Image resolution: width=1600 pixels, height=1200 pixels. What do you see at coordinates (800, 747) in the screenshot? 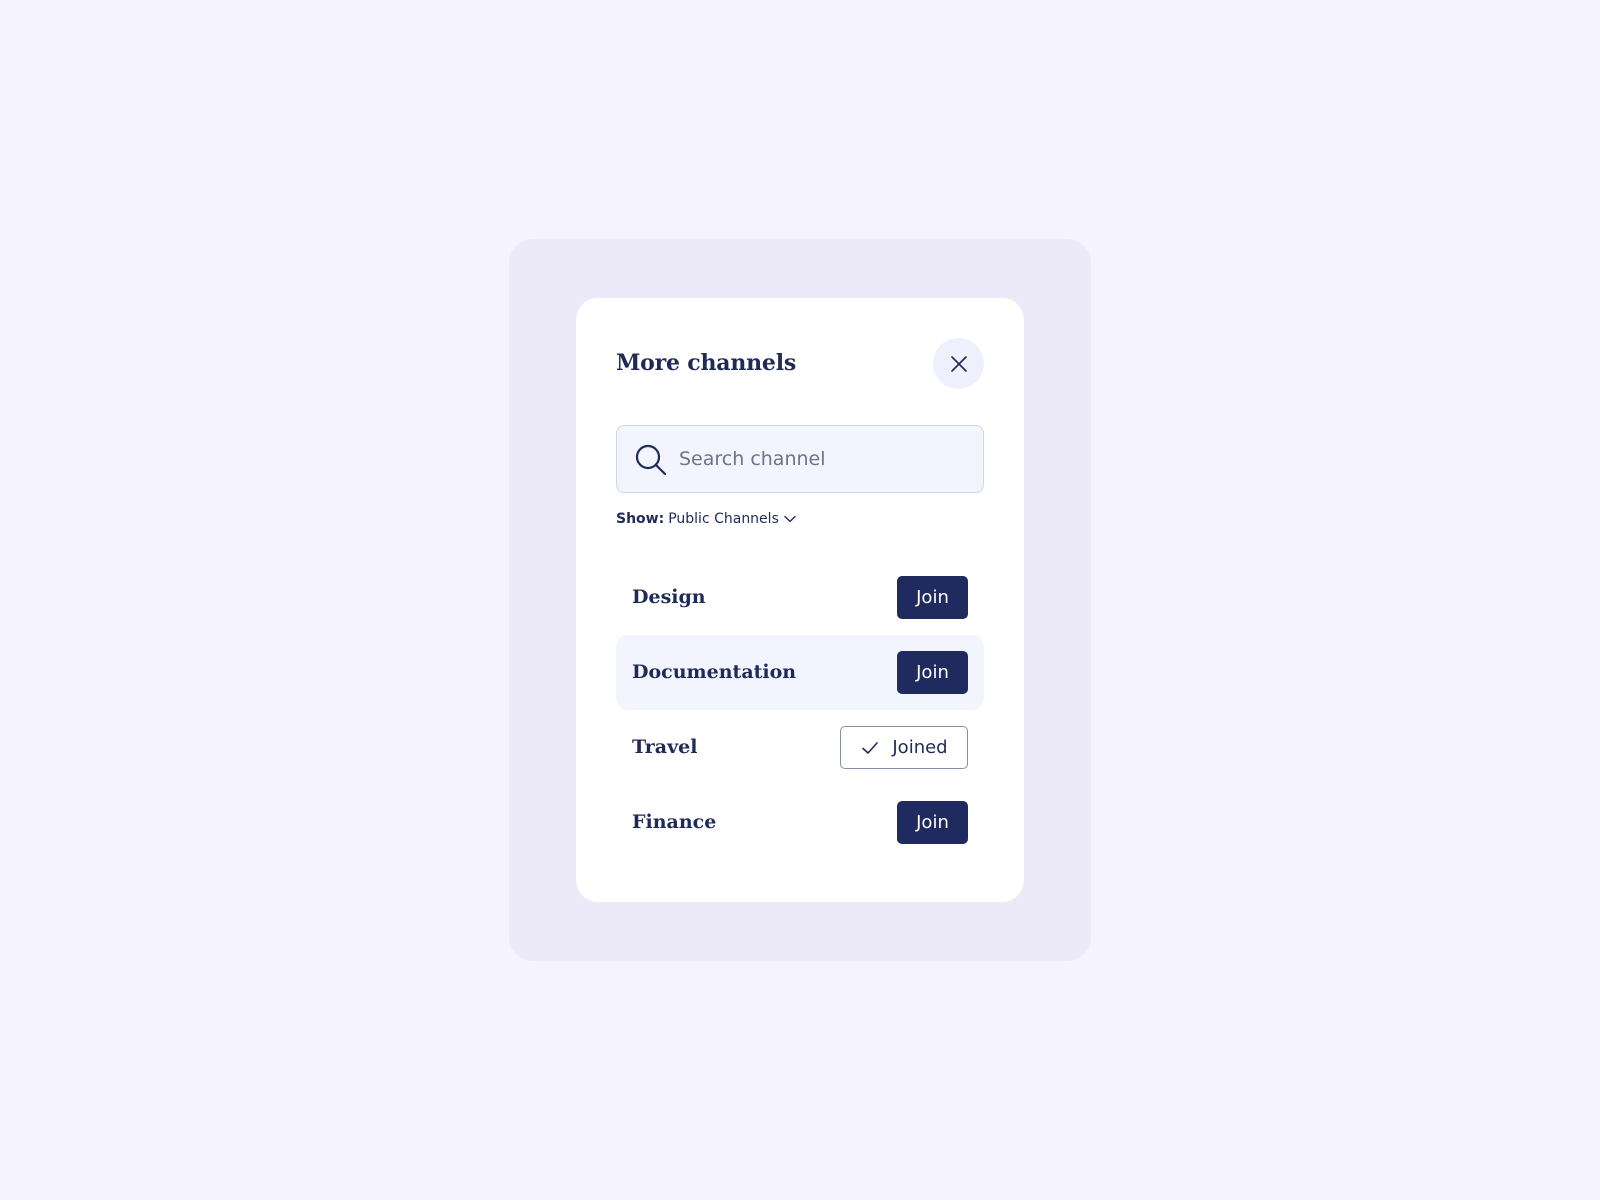
I see `channel-row-travel: Travel Joined` at bounding box center [800, 747].